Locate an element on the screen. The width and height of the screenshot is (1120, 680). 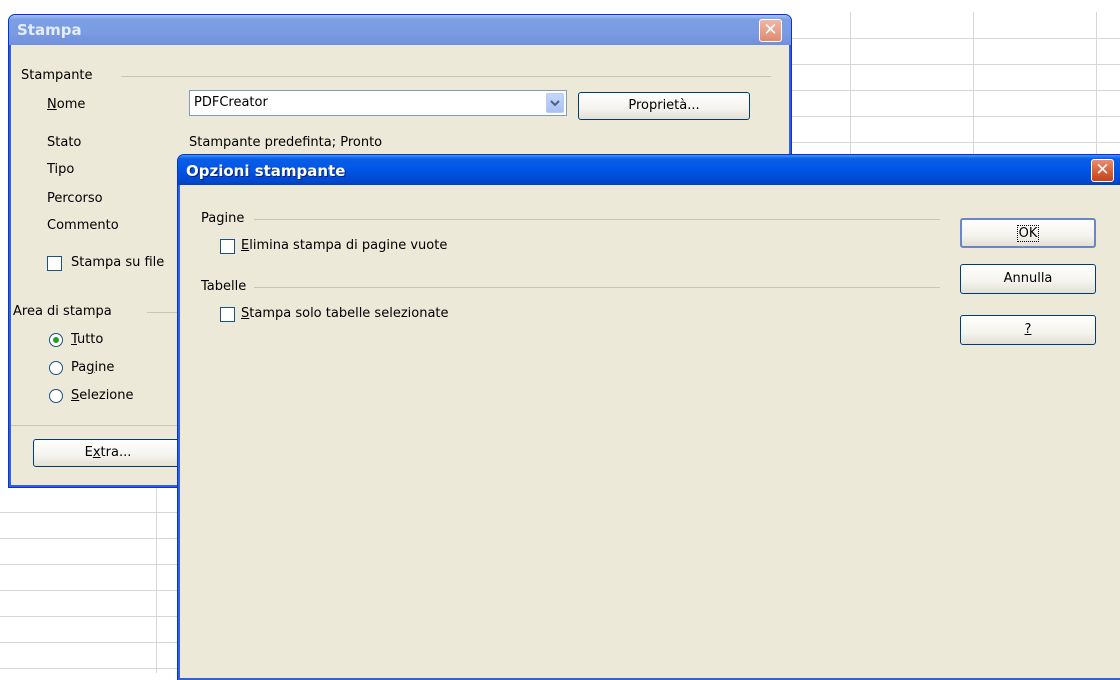
bottom-divider is located at coordinates (96, 425).